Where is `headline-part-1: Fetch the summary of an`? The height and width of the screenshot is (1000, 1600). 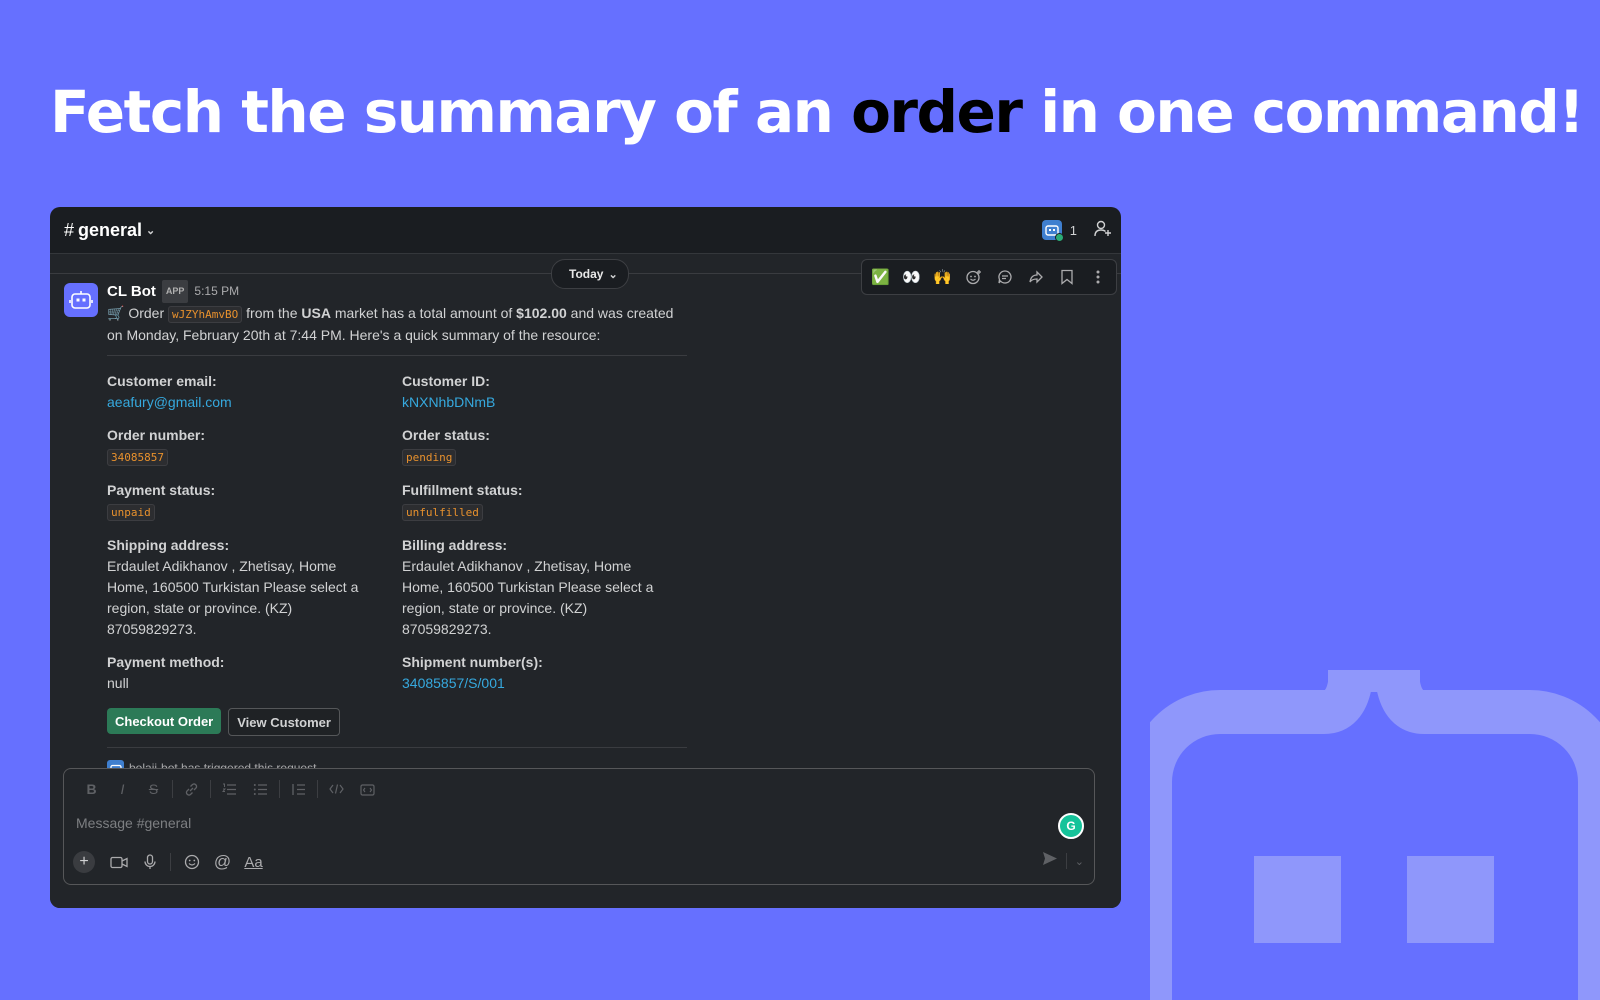 headline-part-1: Fetch the summary of an is located at coordinates (451, 112).